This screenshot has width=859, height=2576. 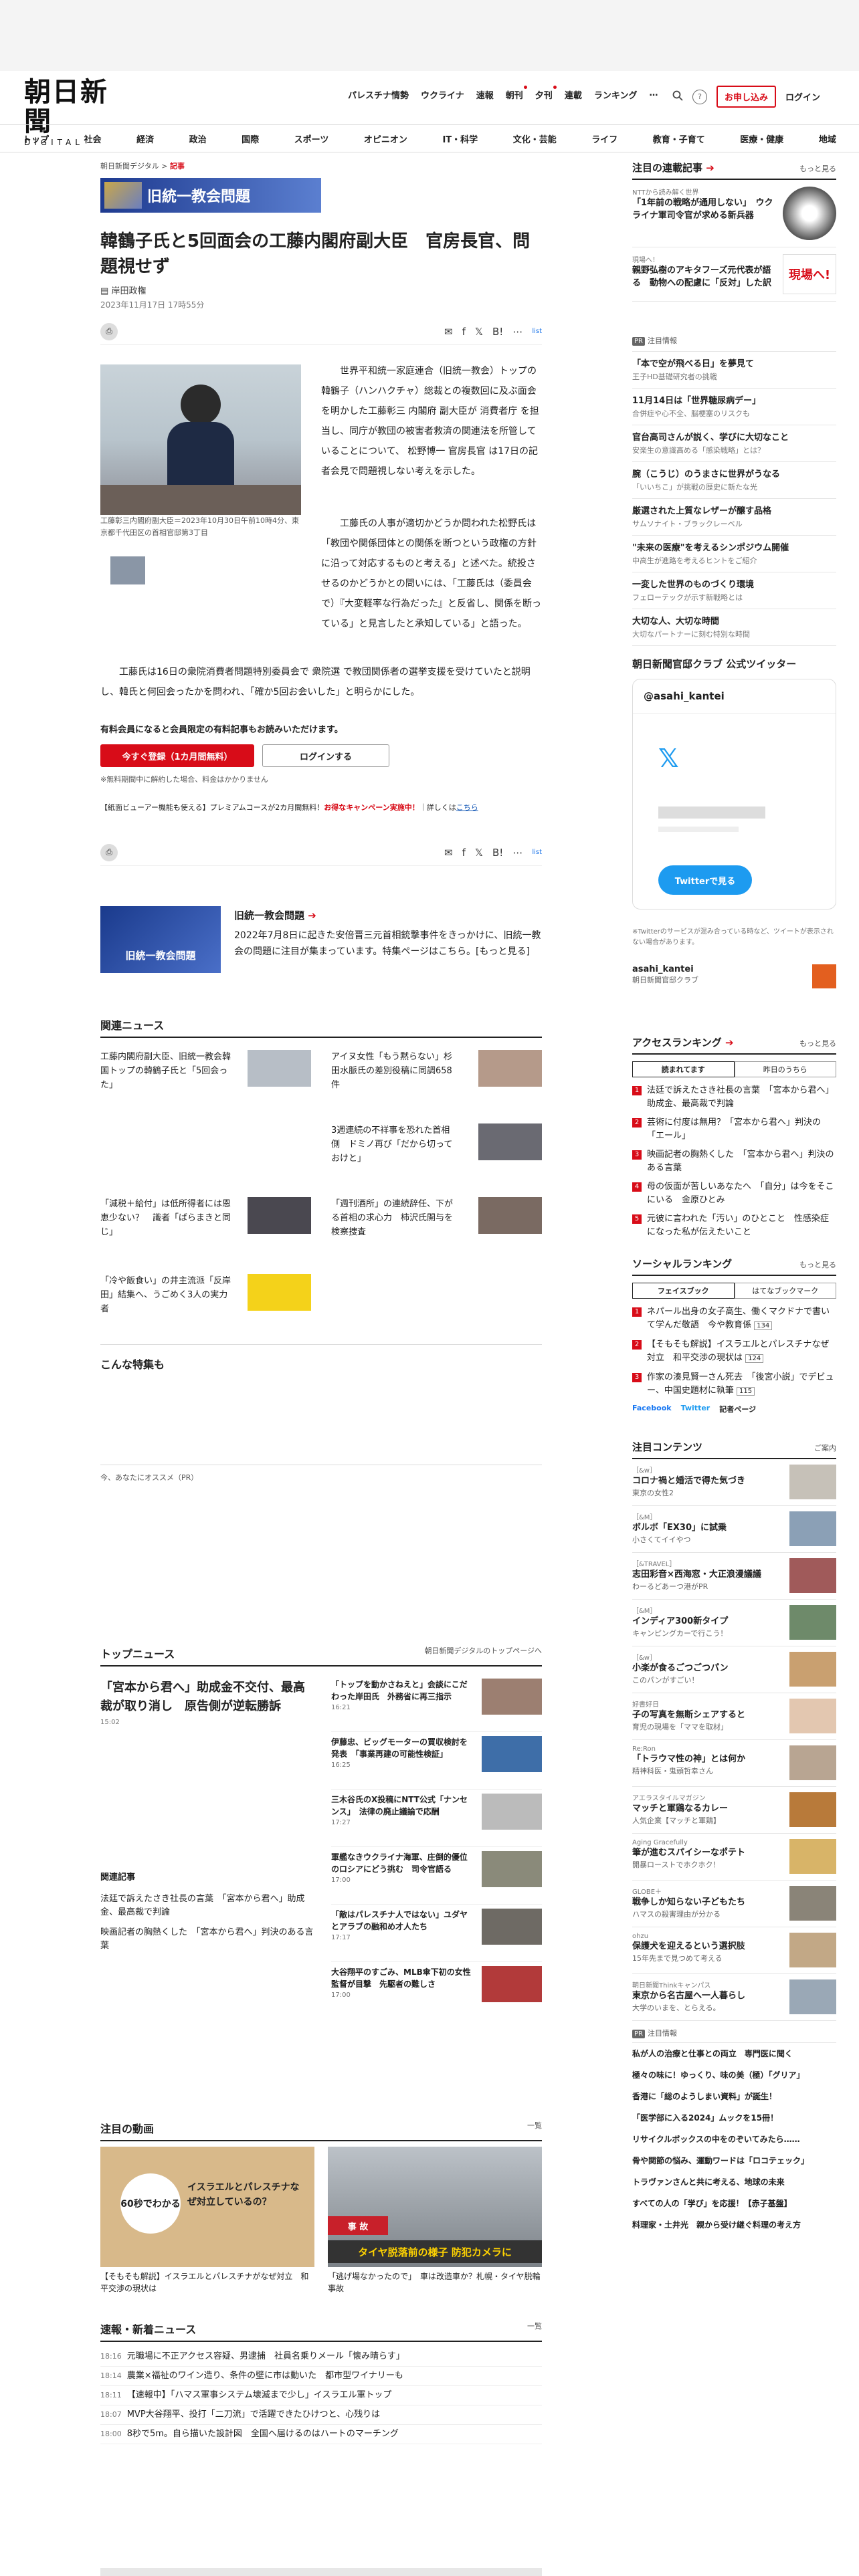 I want to click on cat-international: 国際, so click(x=250, y=138).